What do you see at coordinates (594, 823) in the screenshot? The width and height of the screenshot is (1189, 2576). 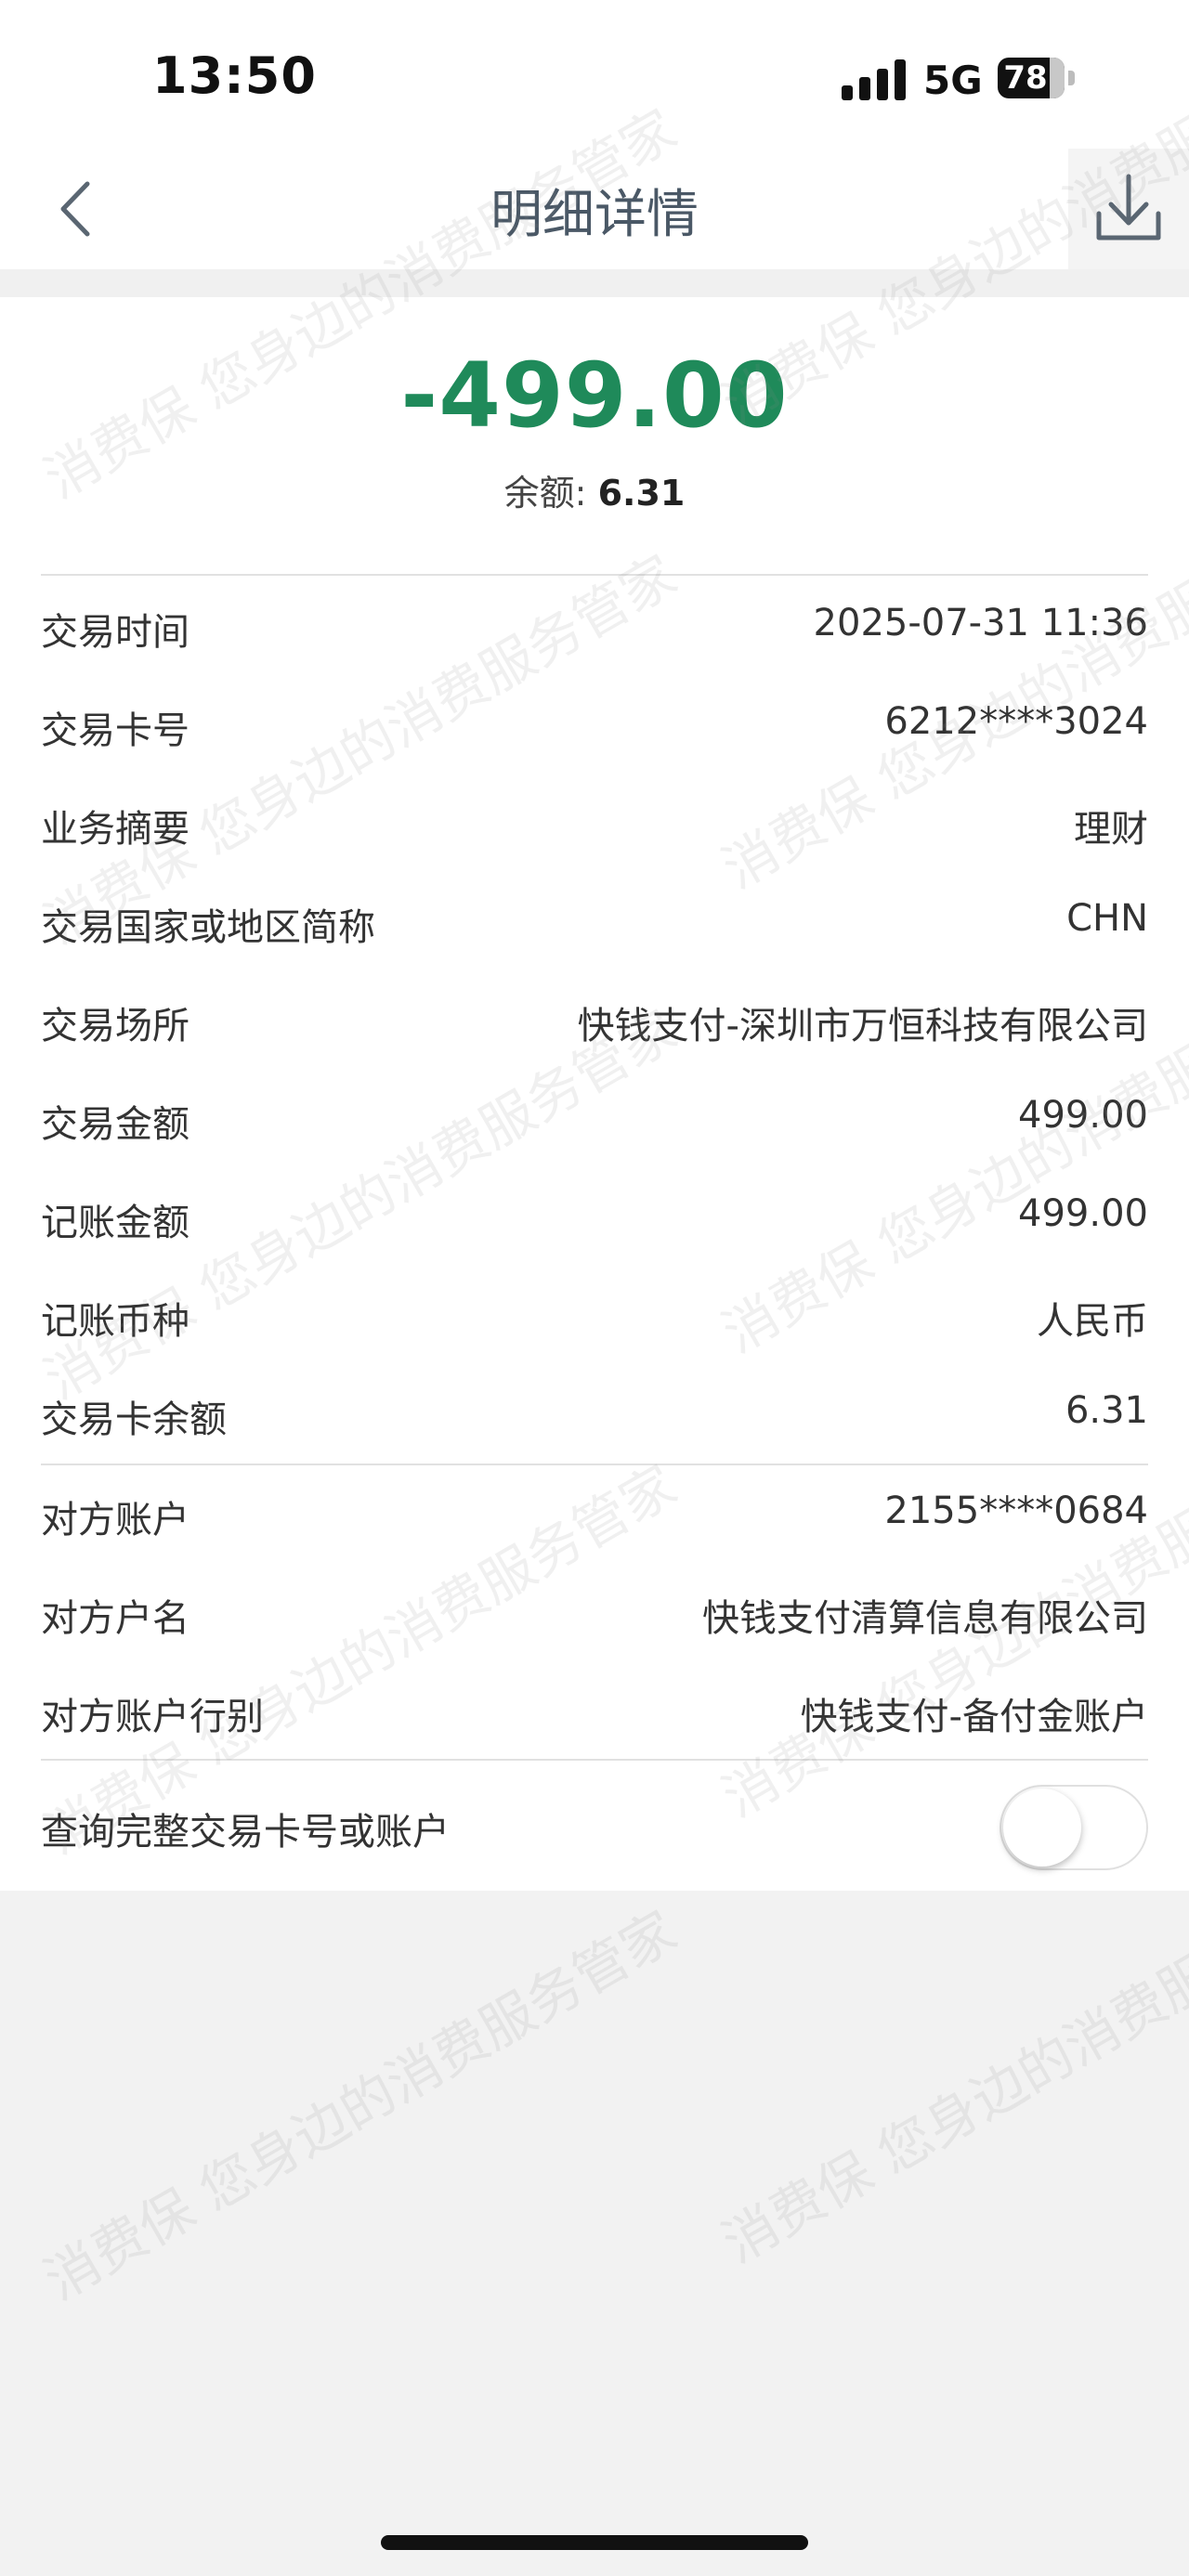 I see `detail-row: 业务摘要 理财` at bounding box center [594, 823].